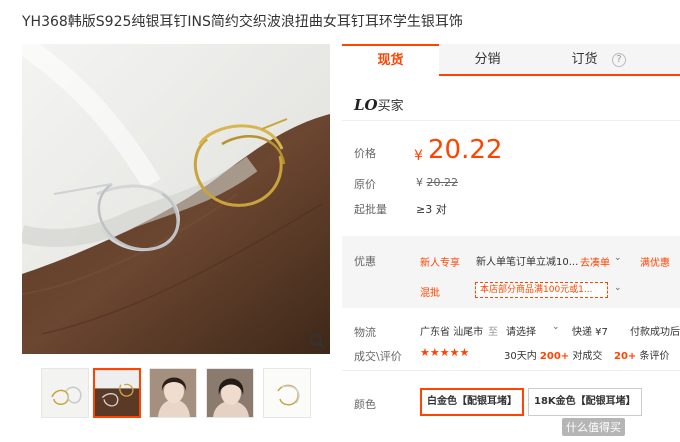  Describe the element at coordinates (317, 341) in the screenshot. I see `zoom-icon` at that location.